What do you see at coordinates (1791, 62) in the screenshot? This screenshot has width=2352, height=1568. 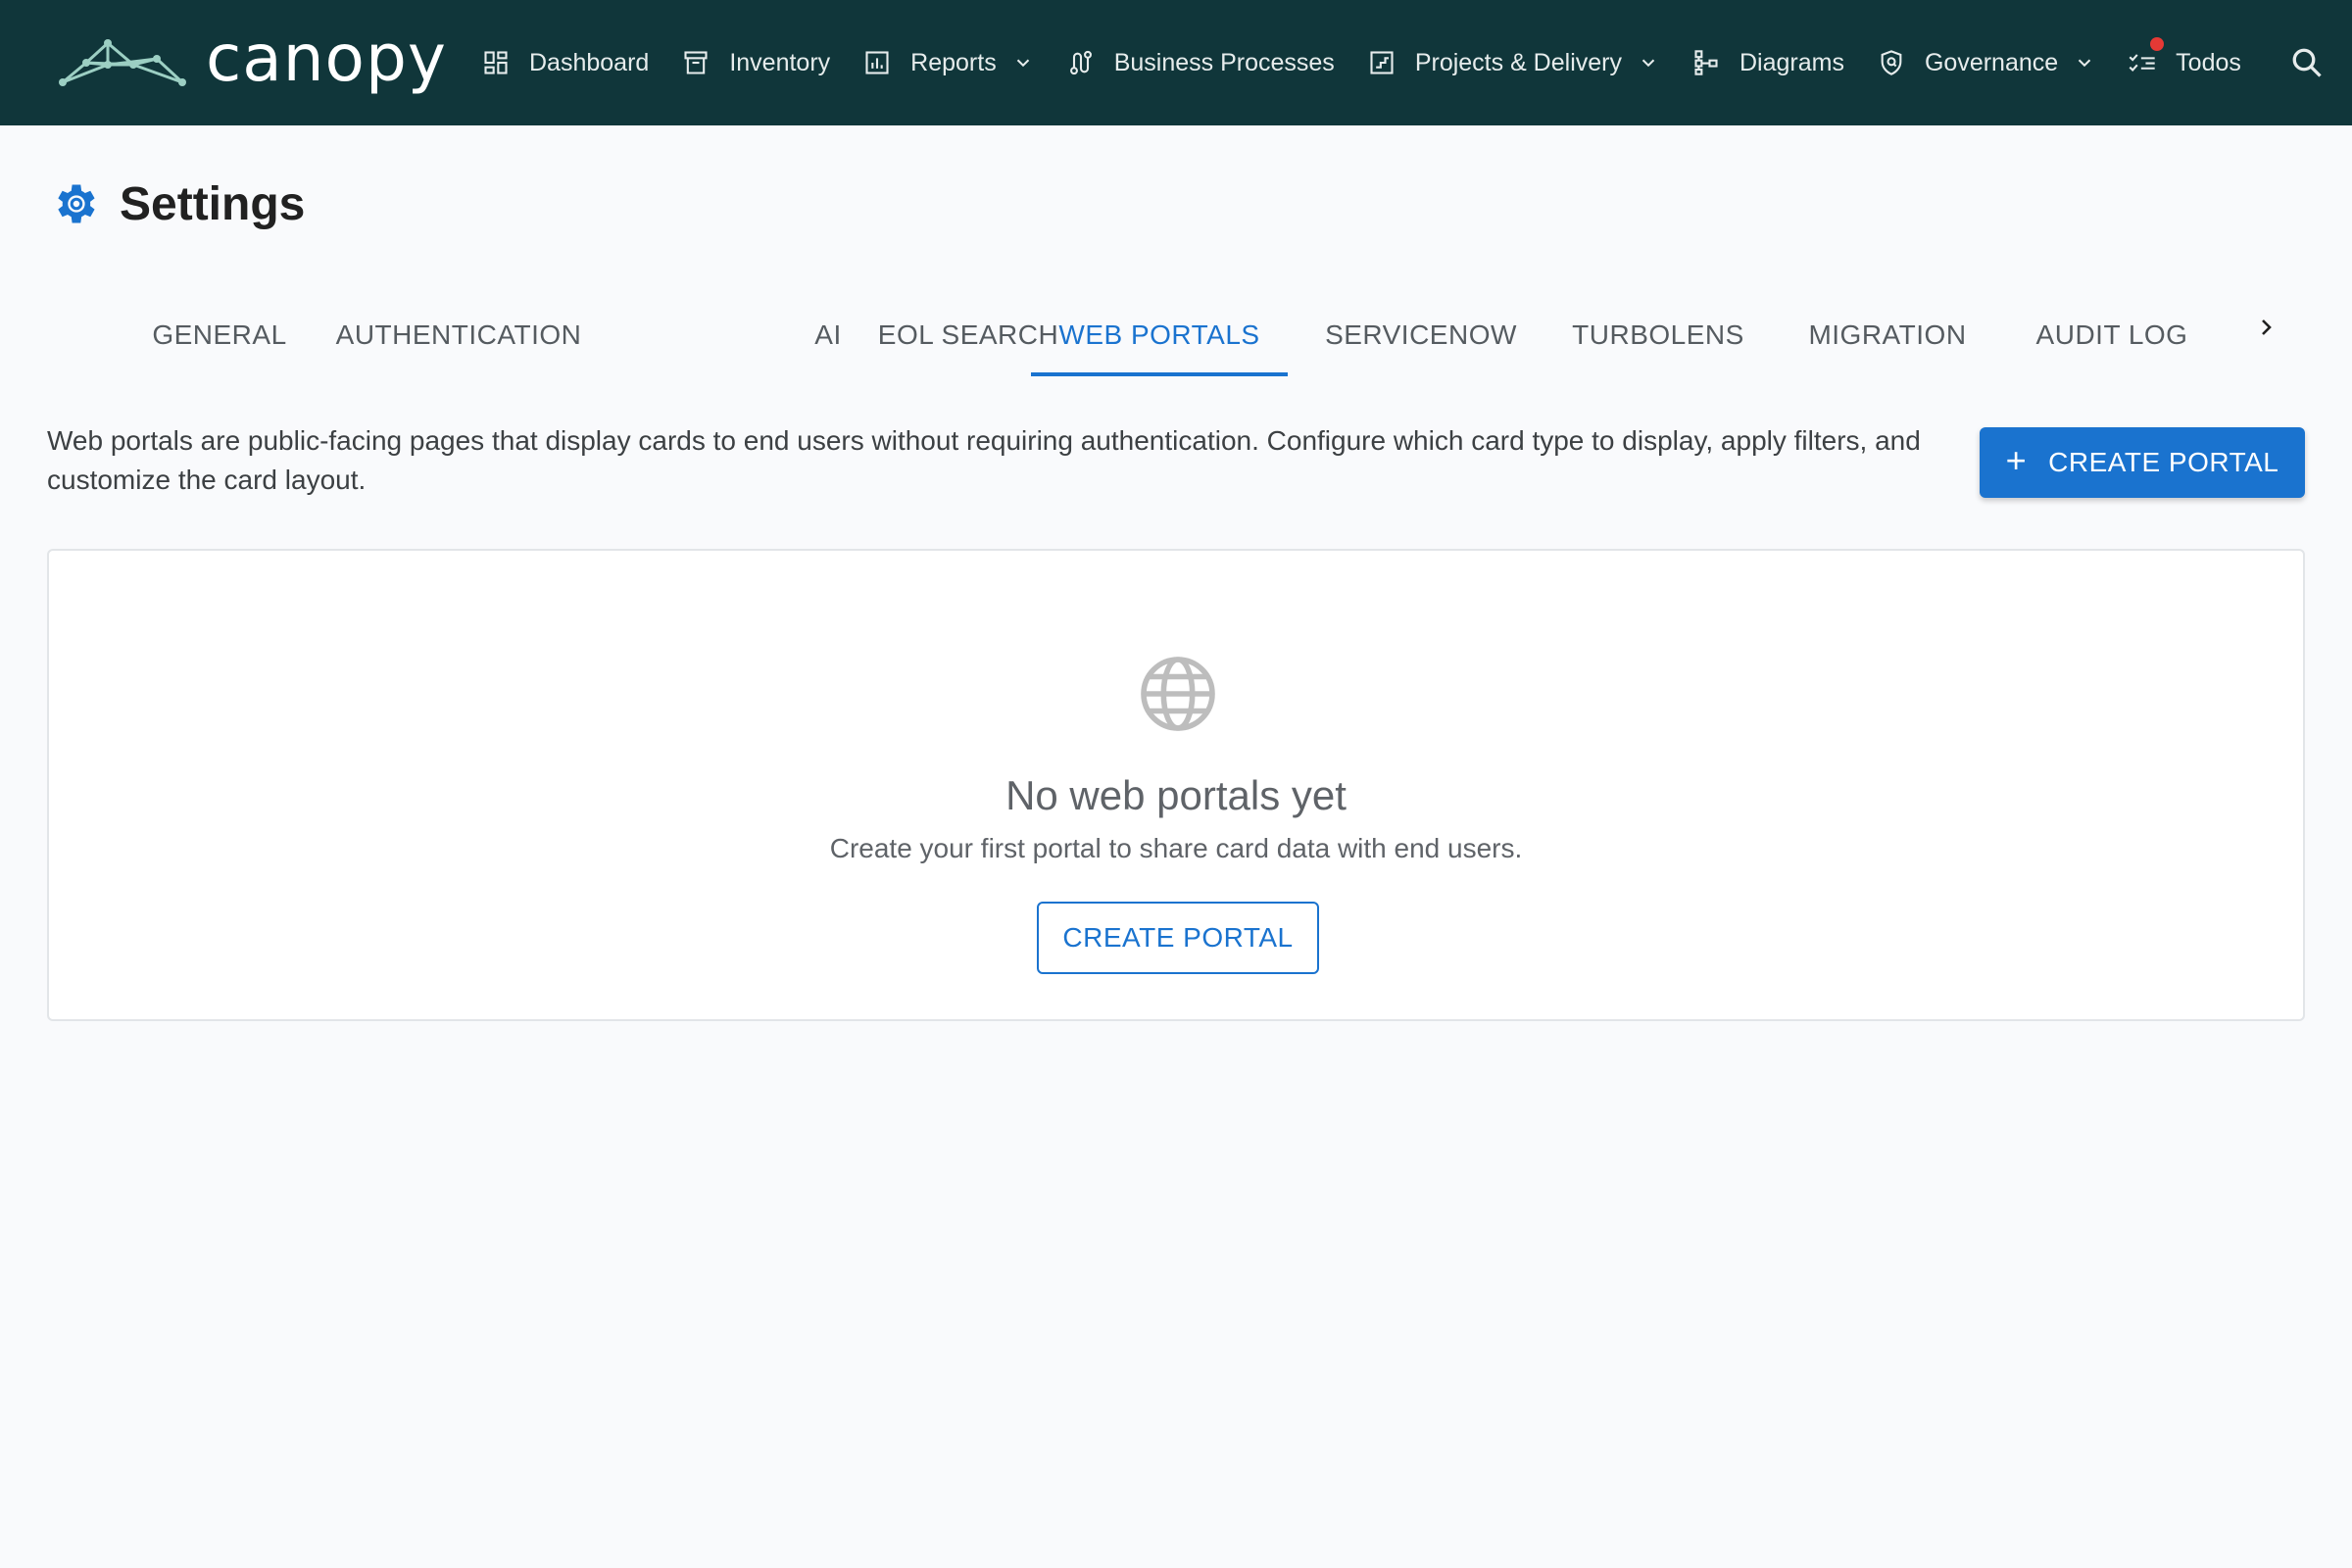 I see `nav-item-label: Diagrams` at bounding box center [1791, 62].